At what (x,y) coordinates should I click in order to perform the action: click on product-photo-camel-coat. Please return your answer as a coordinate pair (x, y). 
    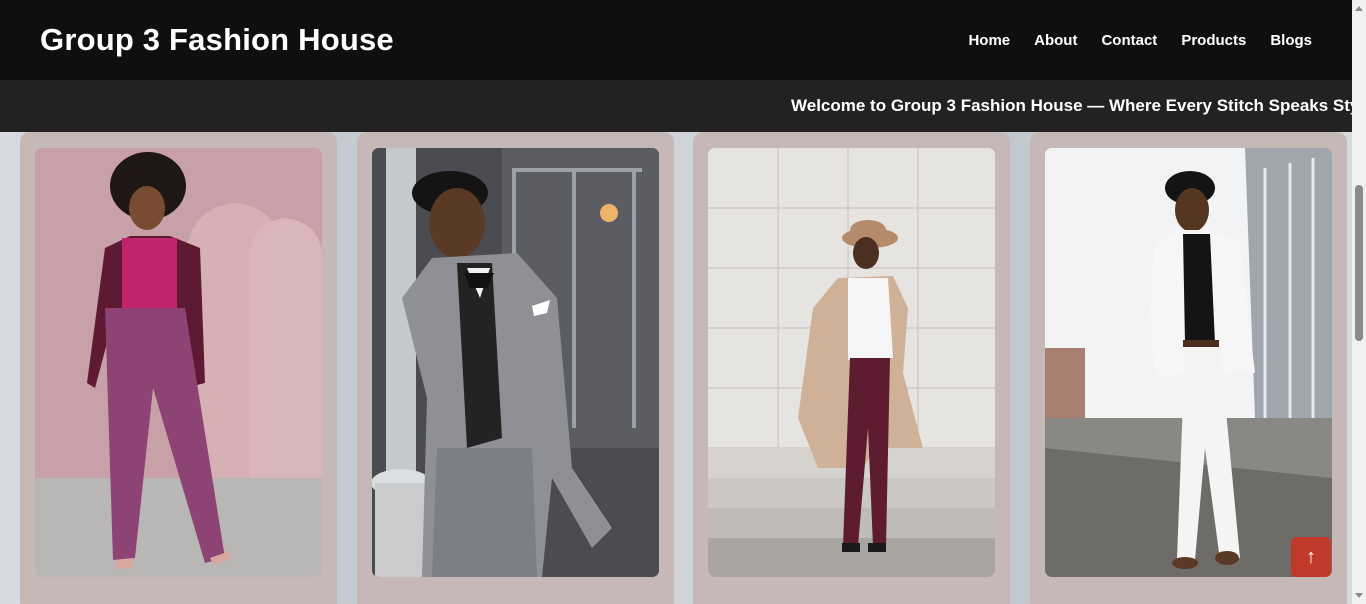
    Looking at the image, I should click on (851, 362).